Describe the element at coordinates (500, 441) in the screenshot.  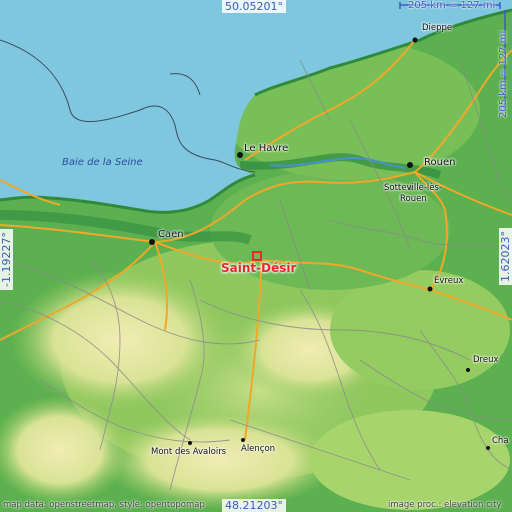
I see `city-label-cha: Cha` at that location.